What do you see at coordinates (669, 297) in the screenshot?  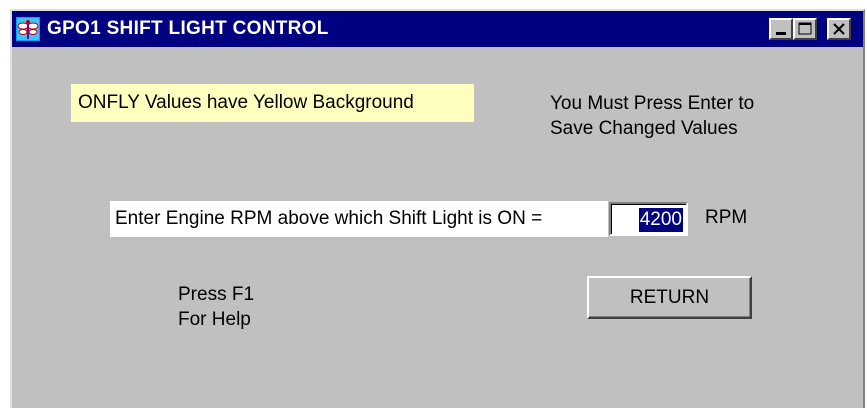 I see `return-button: RETURN` at bounding box center [669, 297].